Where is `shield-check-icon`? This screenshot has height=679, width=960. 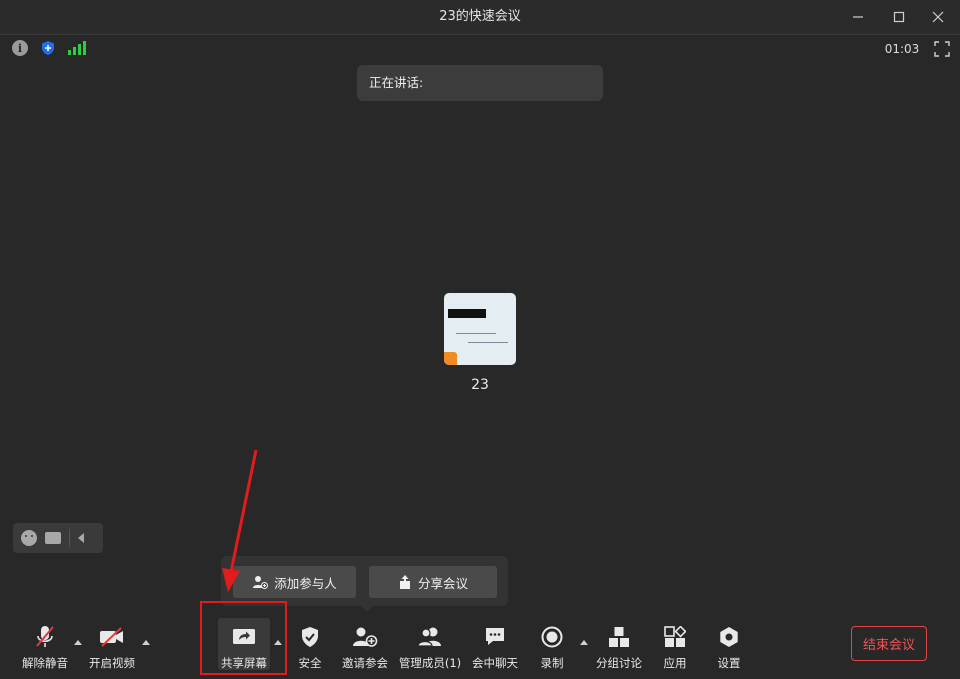 shield-check-icon is located at coordinates (310, 637).